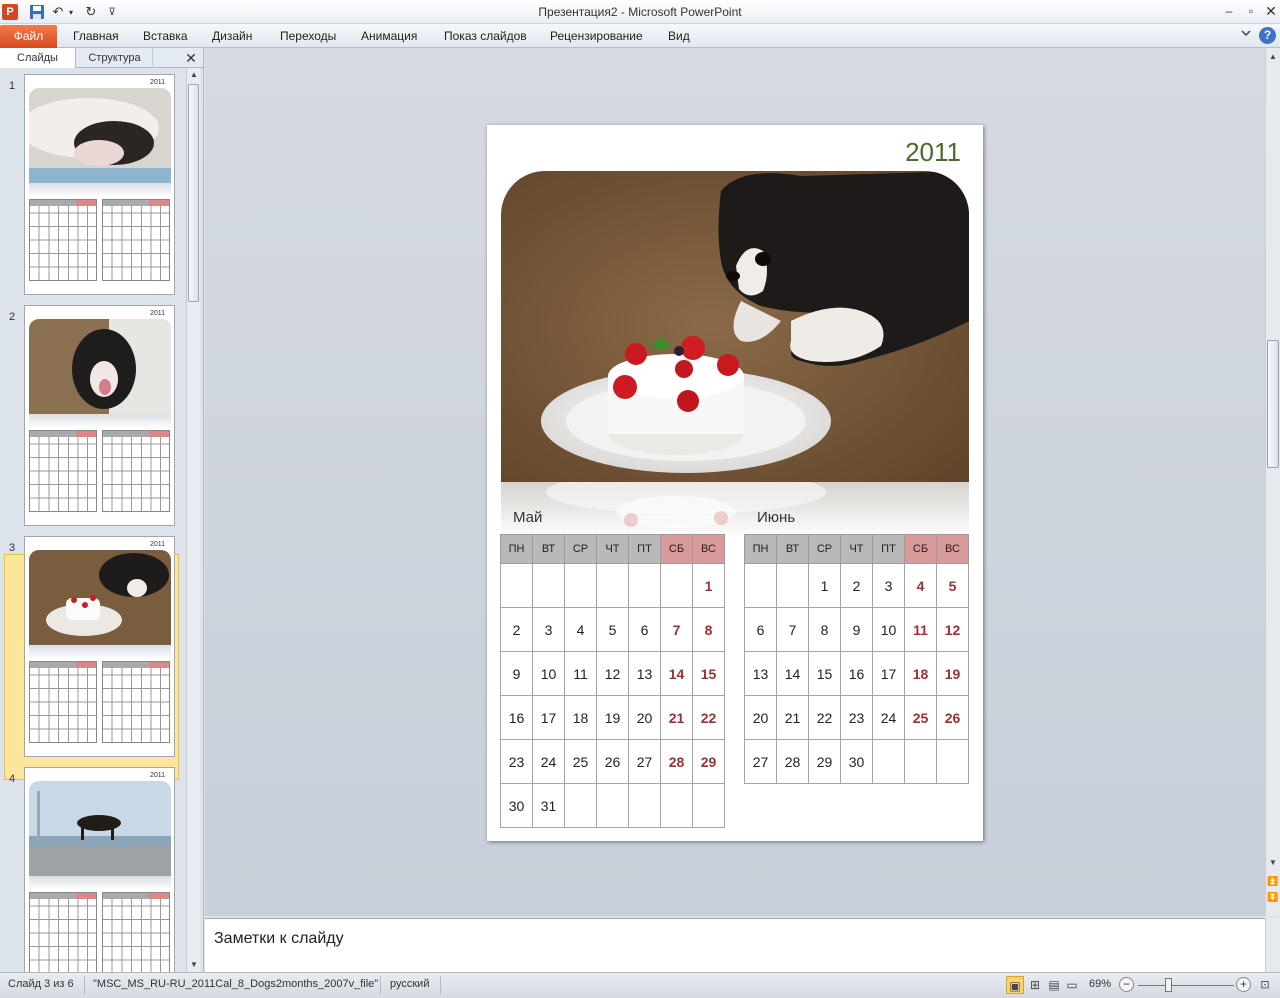  I want to click on calendar-day-cell: 28, so click(676, 761).